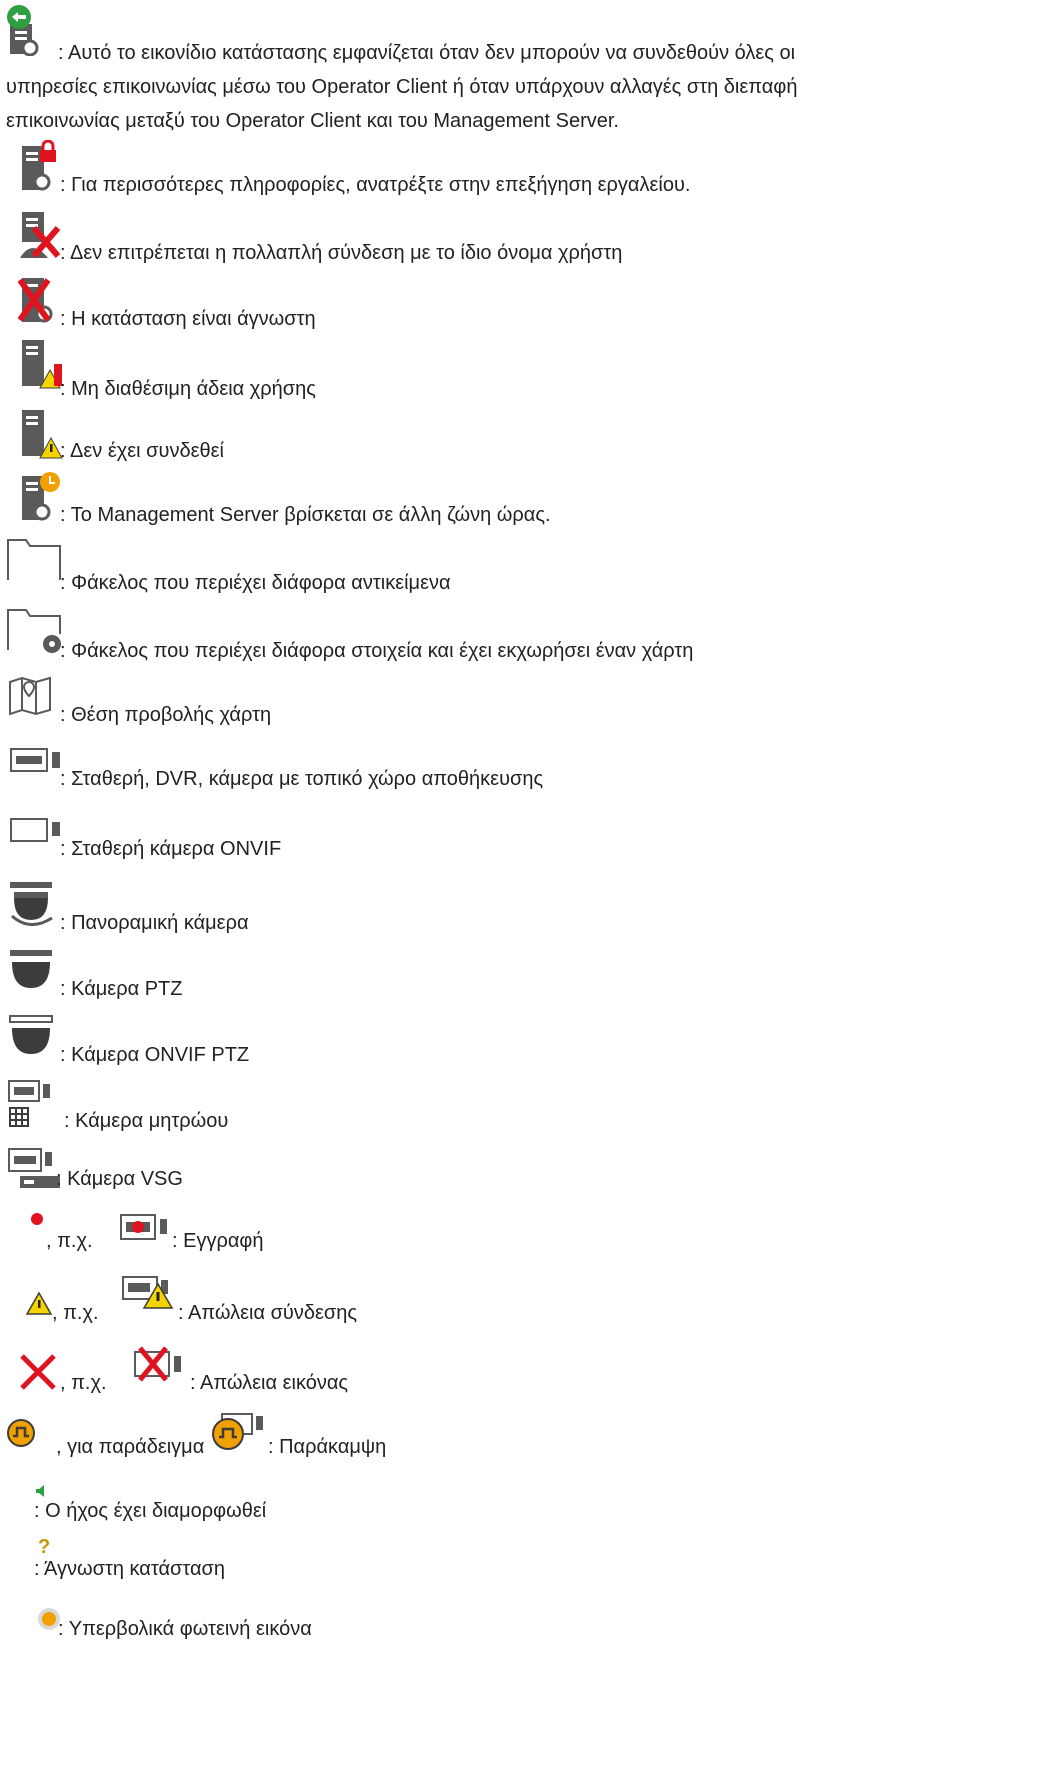 The width and height of the screenshot is (1039, 1783). Describe the element at coordinates (166, 715) in the screenshot. I see `map-view-text: : Θέση προβολής χάρτη` at that location.